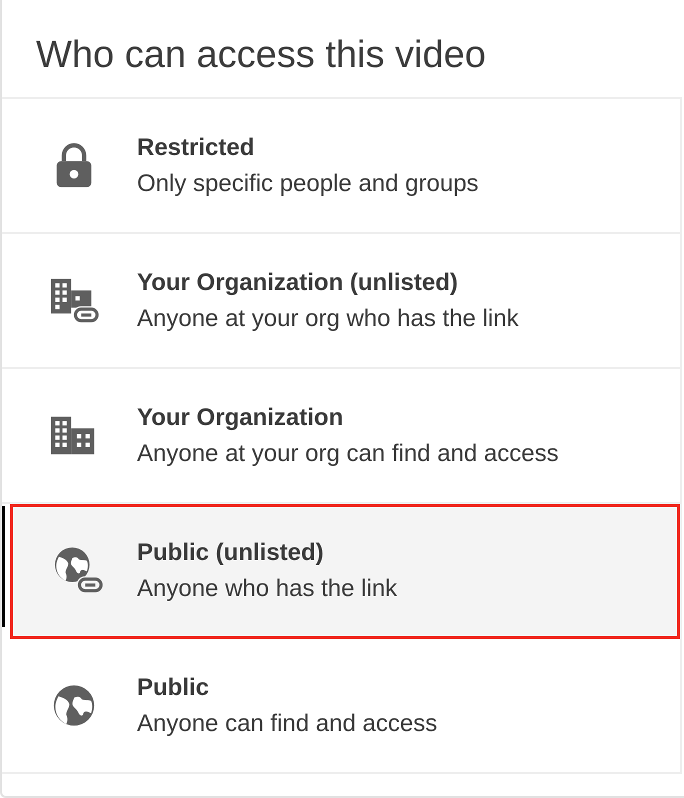 The width and height of the screenshot is (684, 798). Describe the element at coordinates (230, 552) in the screenshot. I see `option-label: Public (unlisted)` at that location.